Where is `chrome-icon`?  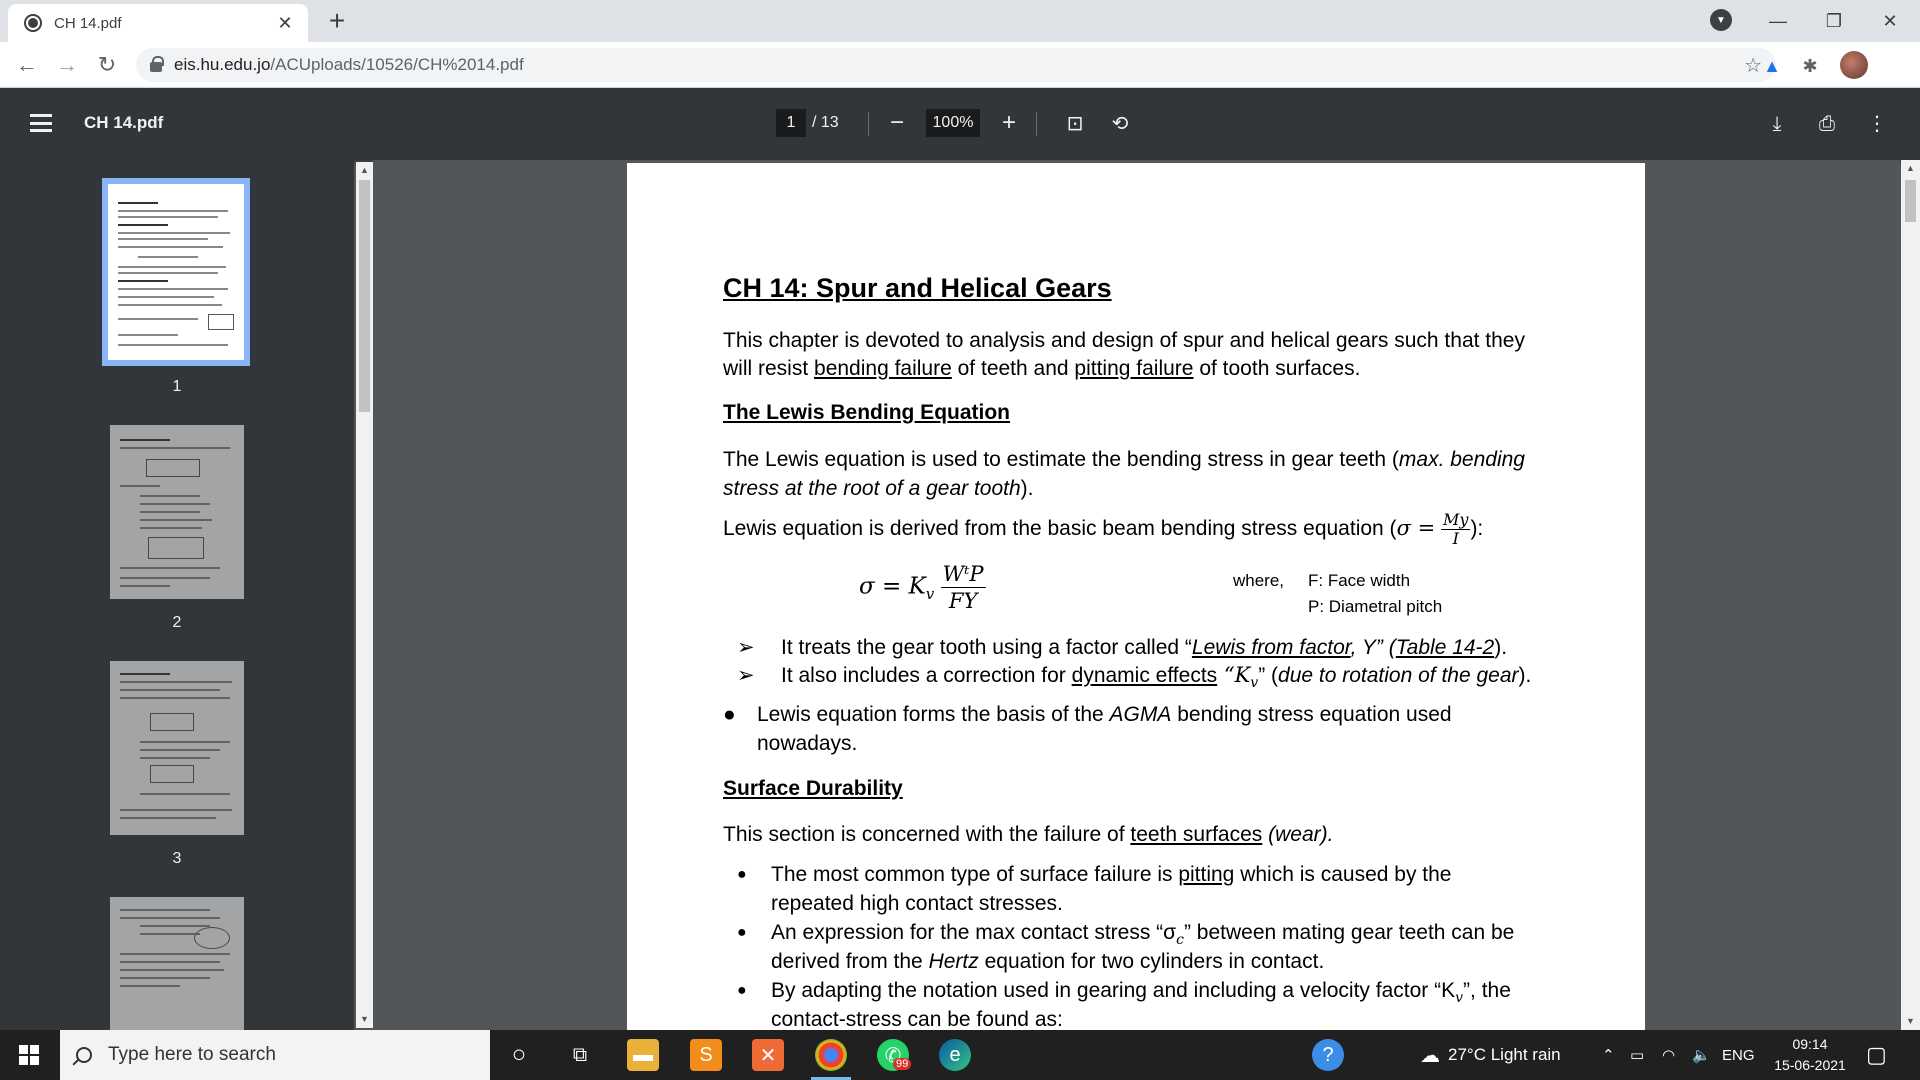 chrome-icon is located at coordinates (831, 1055).